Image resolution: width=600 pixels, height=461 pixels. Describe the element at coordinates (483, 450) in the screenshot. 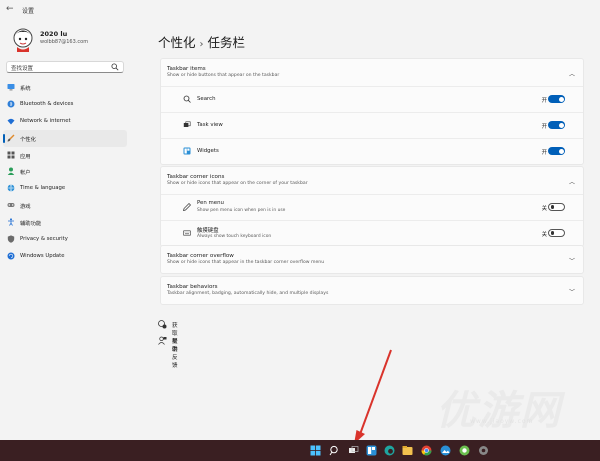

I see `settings-icon` at that location.